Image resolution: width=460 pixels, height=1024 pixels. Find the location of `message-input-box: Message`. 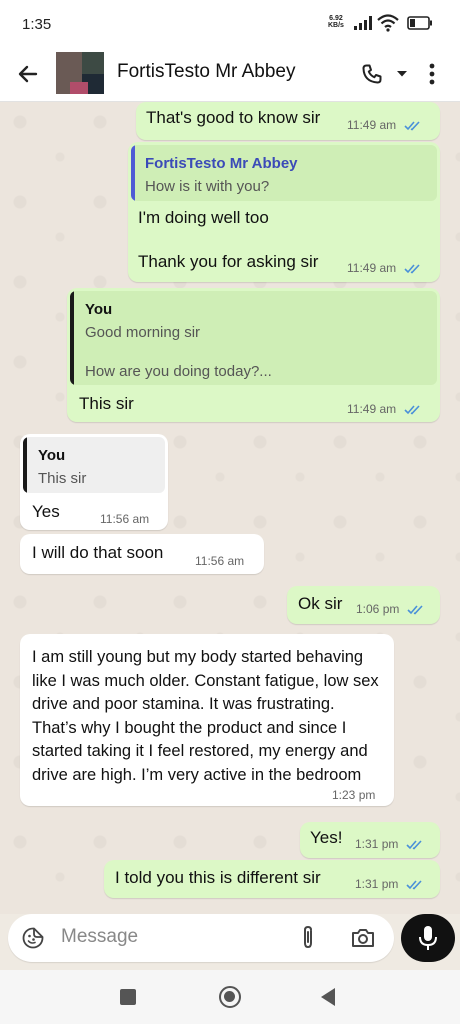

message-input-box: Message is located at coordinates (201, 938).